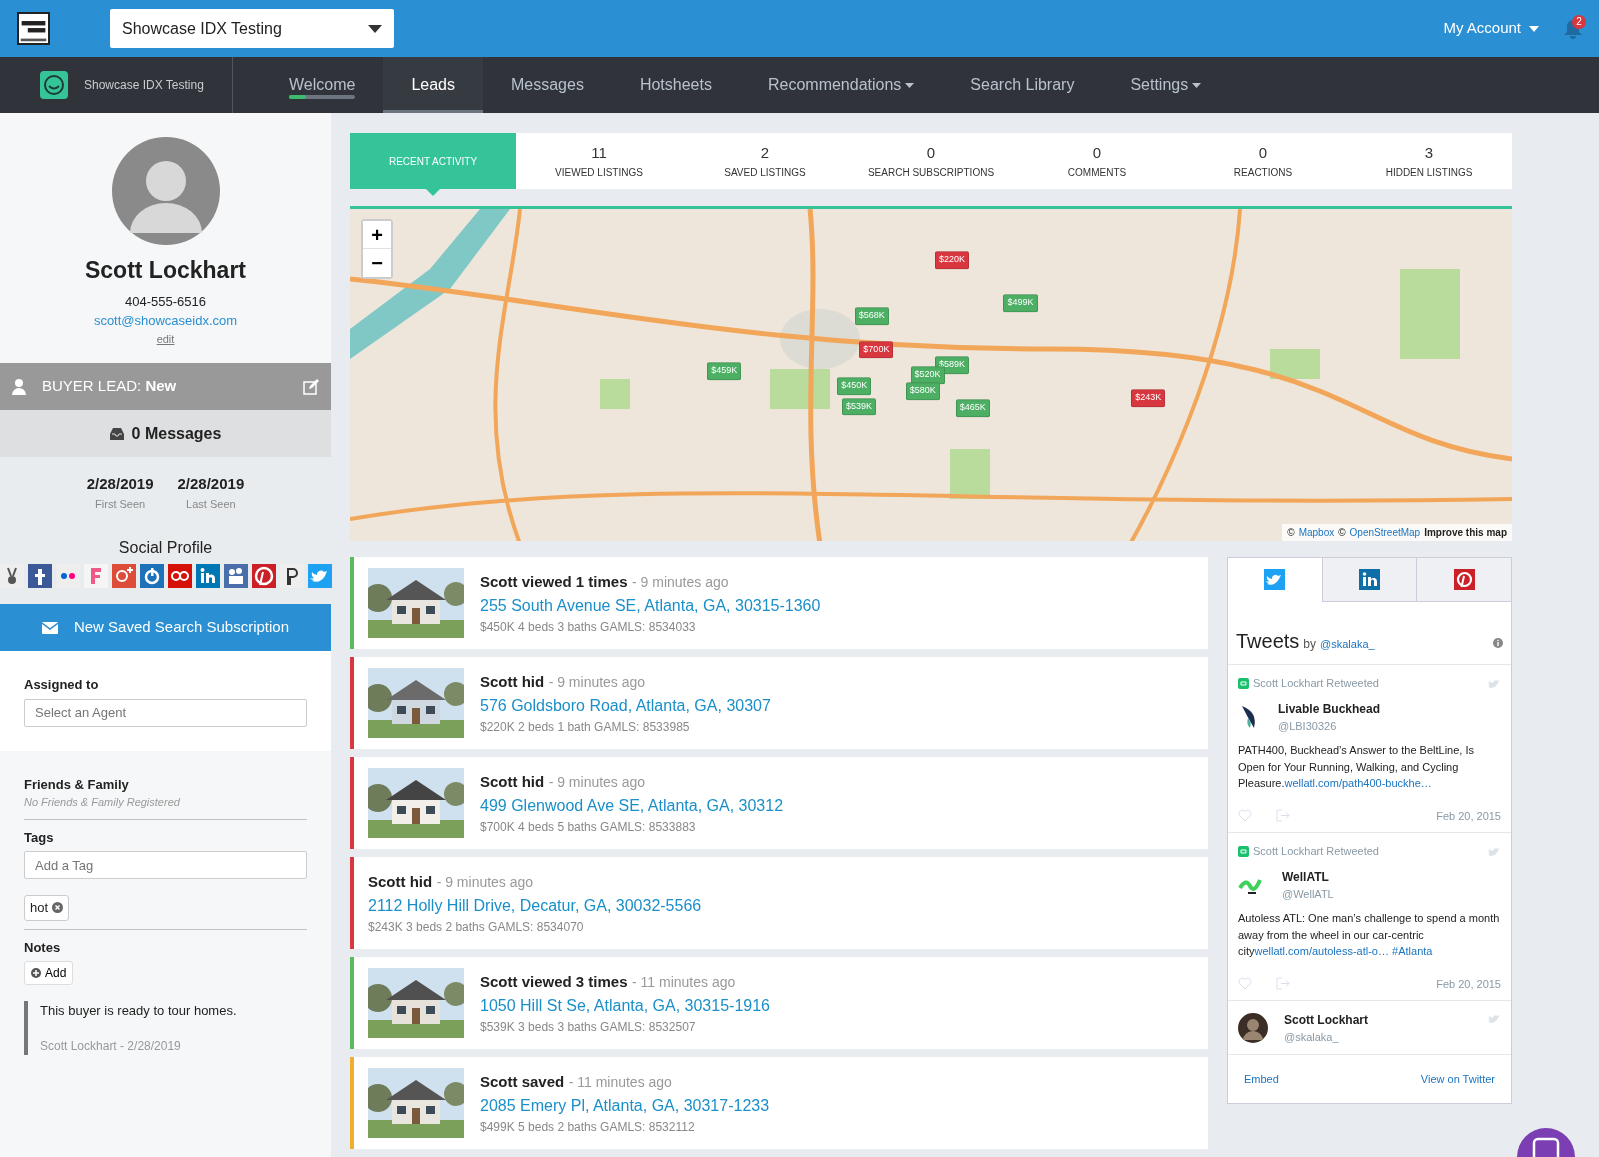 The image size is (1599, 1157). What do you see at coordinates (675, 85) in the screenshot?
I see `nav-tab: Hotsheets` at bounding box center [675, 85].